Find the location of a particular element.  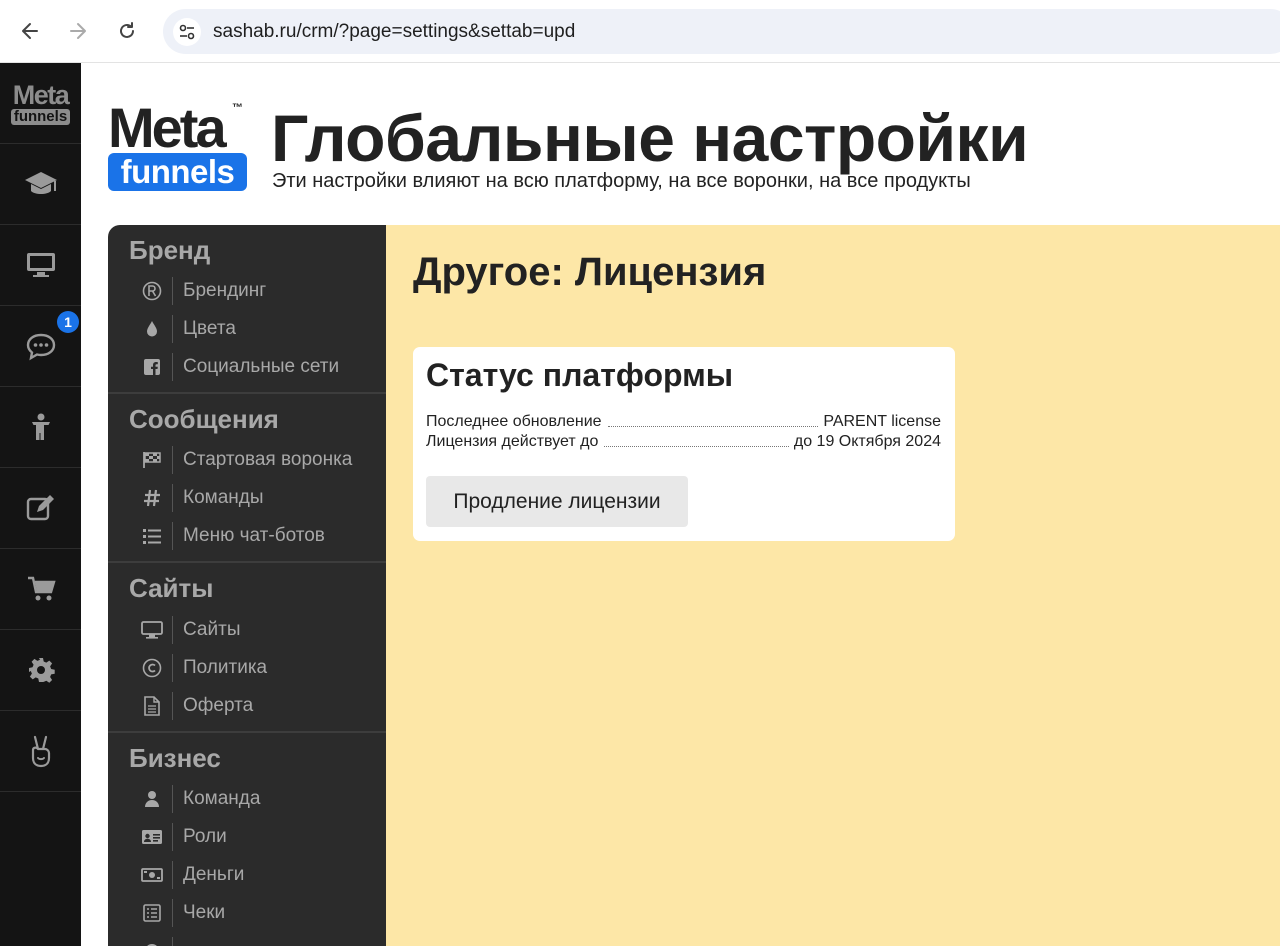

rail-item-editor is located at coordinates (40, 508).